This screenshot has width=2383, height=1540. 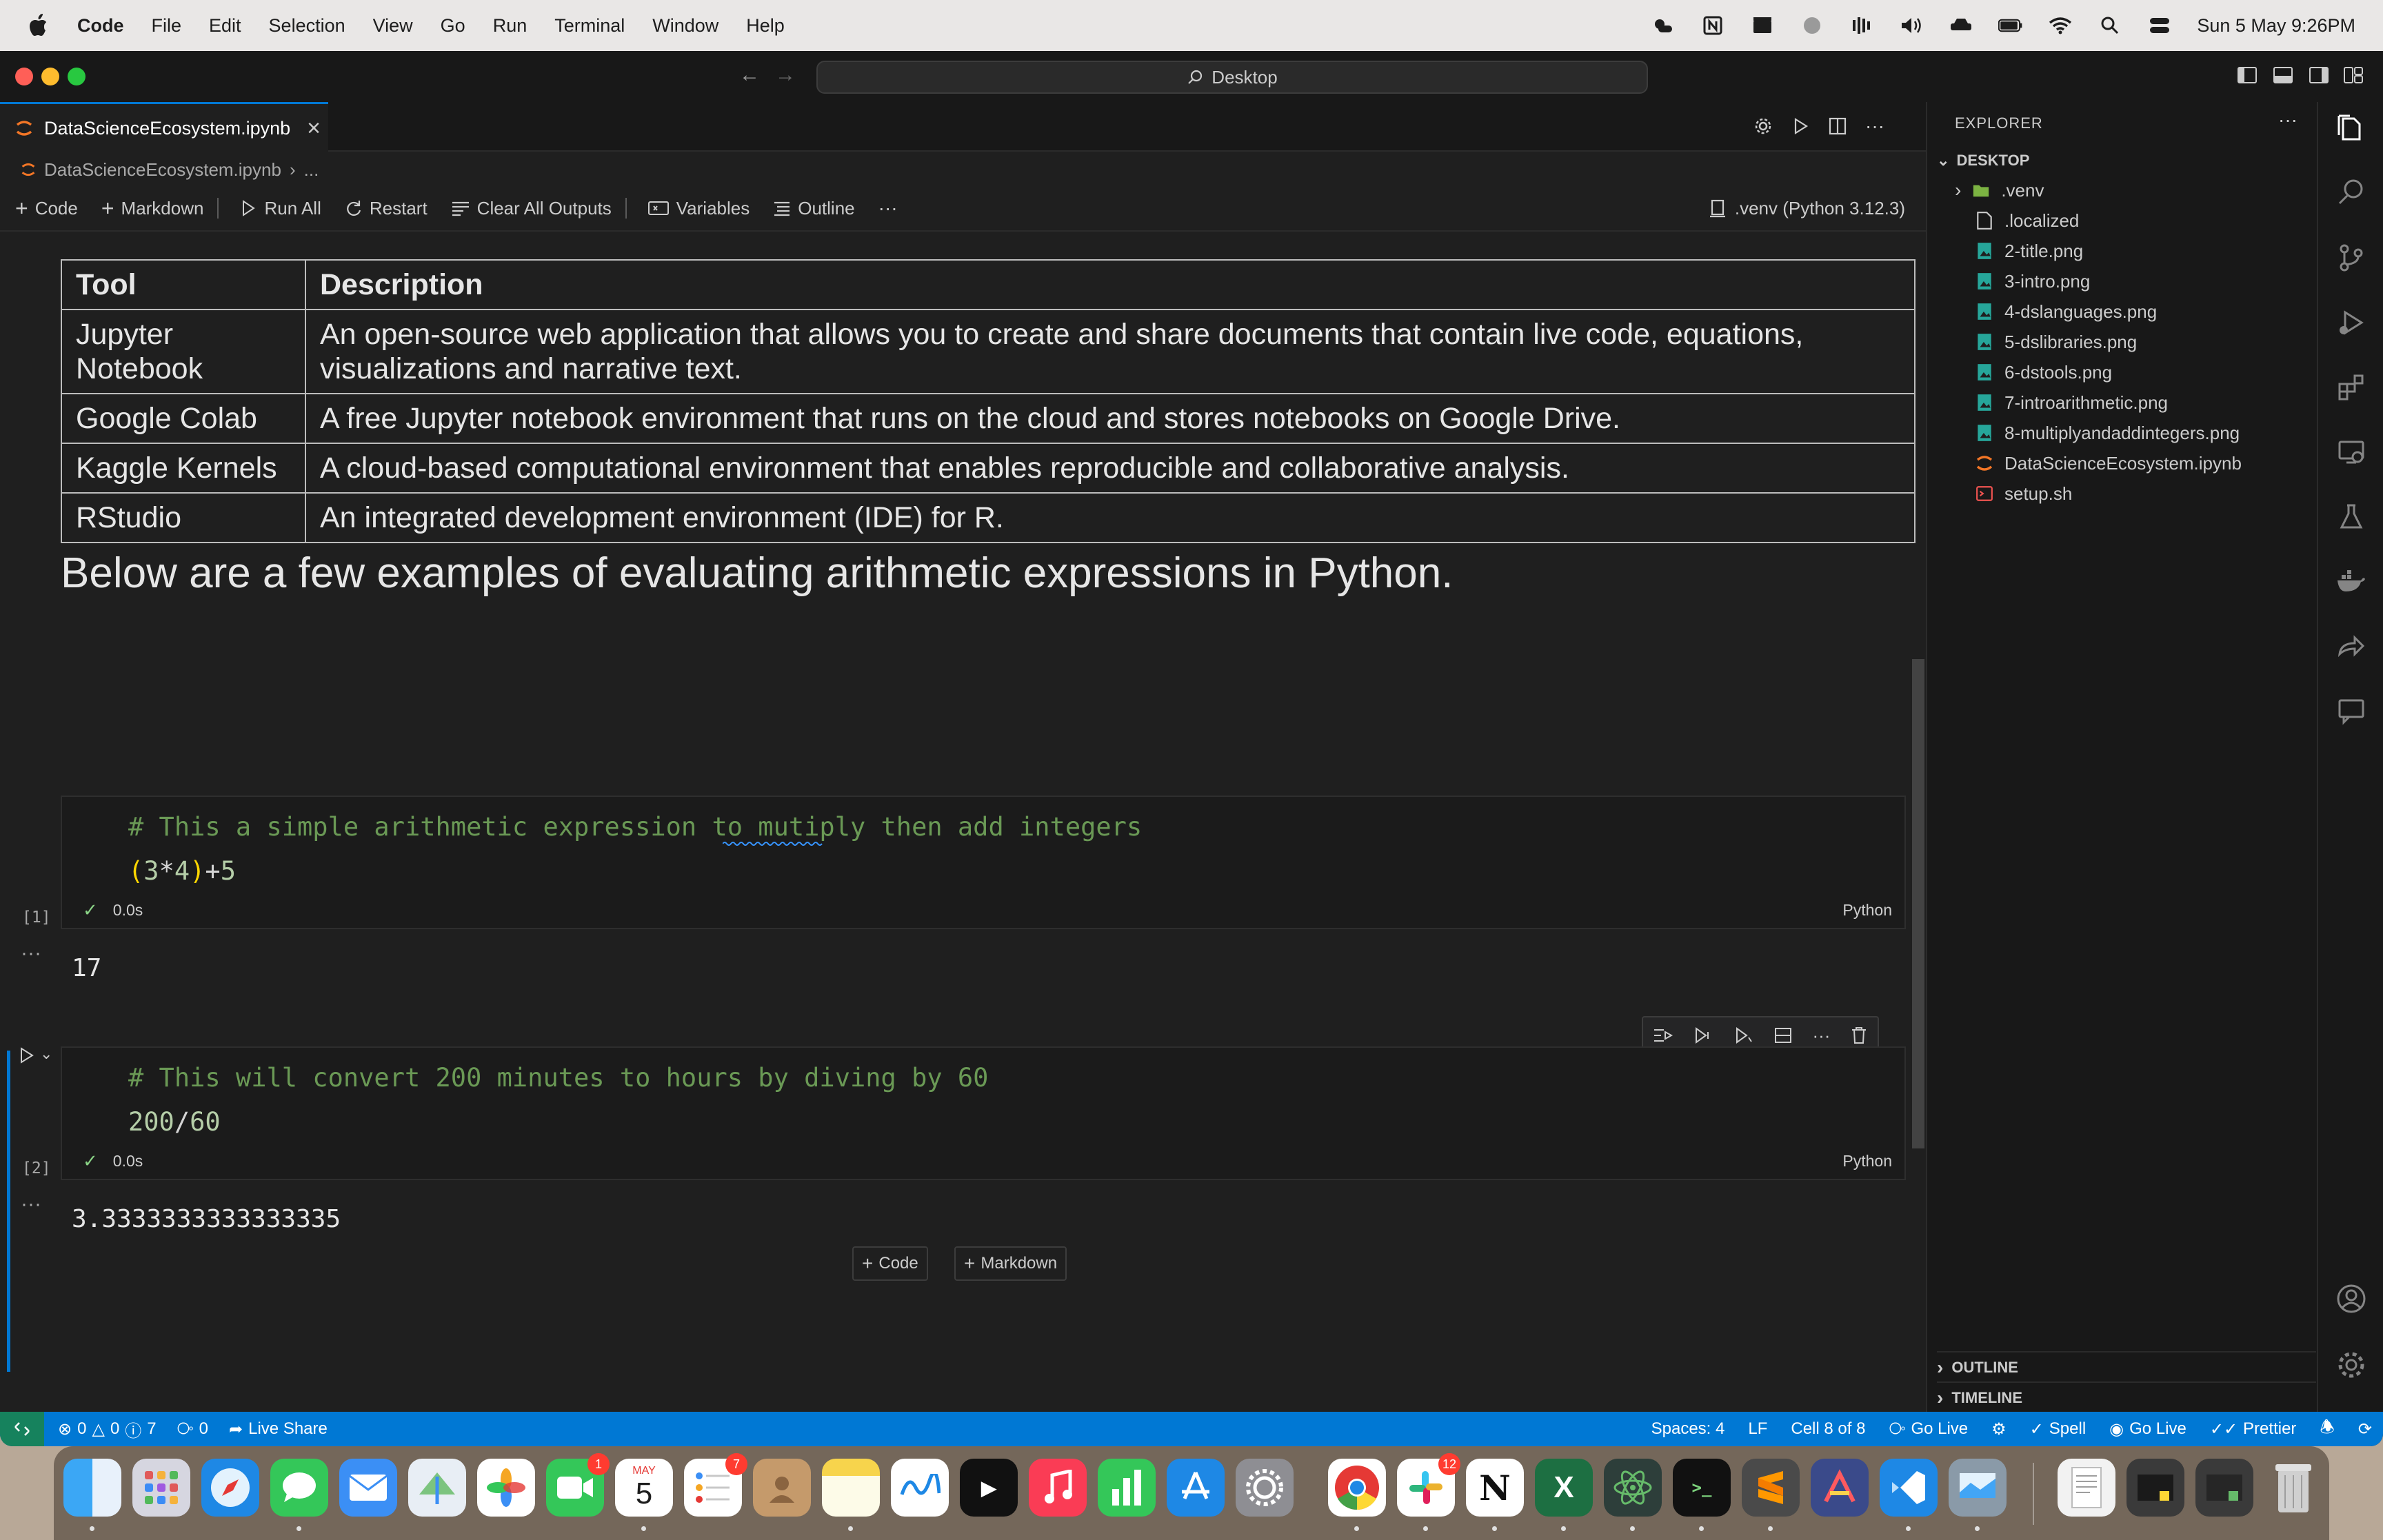 What do you see at coordinates (2058, 1429) in the screenshot?
I see `spell-status: ✓ Spell` at bounding box center [2058, 1429].